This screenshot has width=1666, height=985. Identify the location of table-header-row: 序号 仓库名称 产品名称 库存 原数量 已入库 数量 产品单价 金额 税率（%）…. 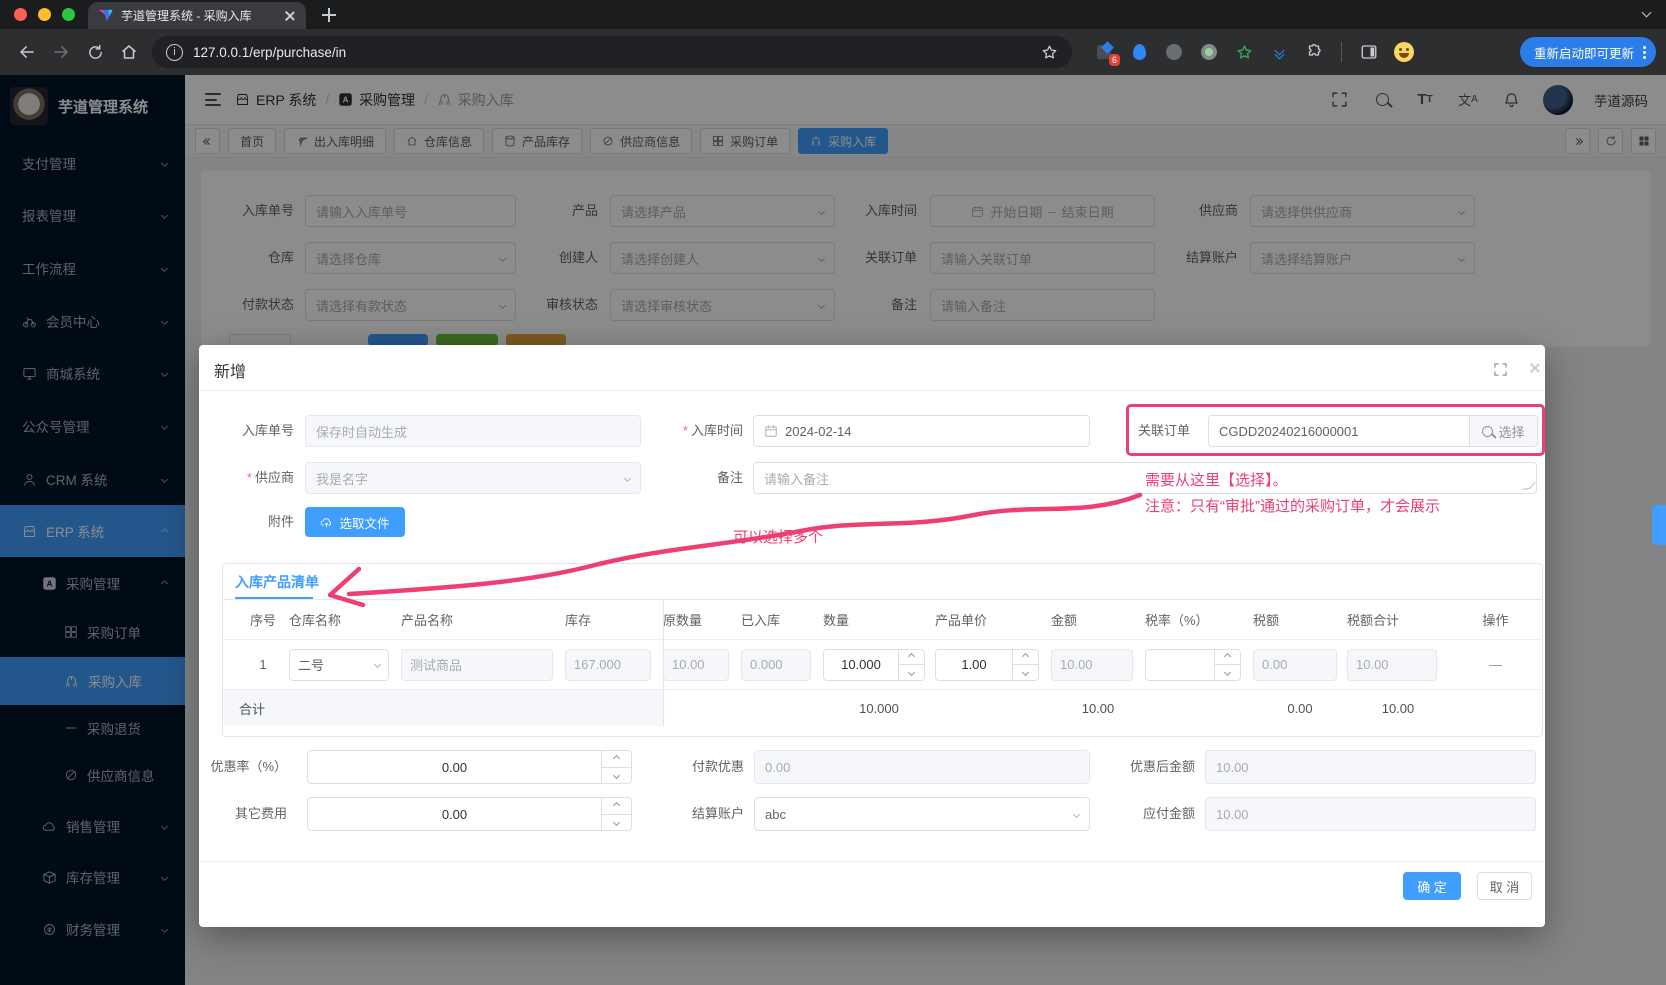
(882, 620).